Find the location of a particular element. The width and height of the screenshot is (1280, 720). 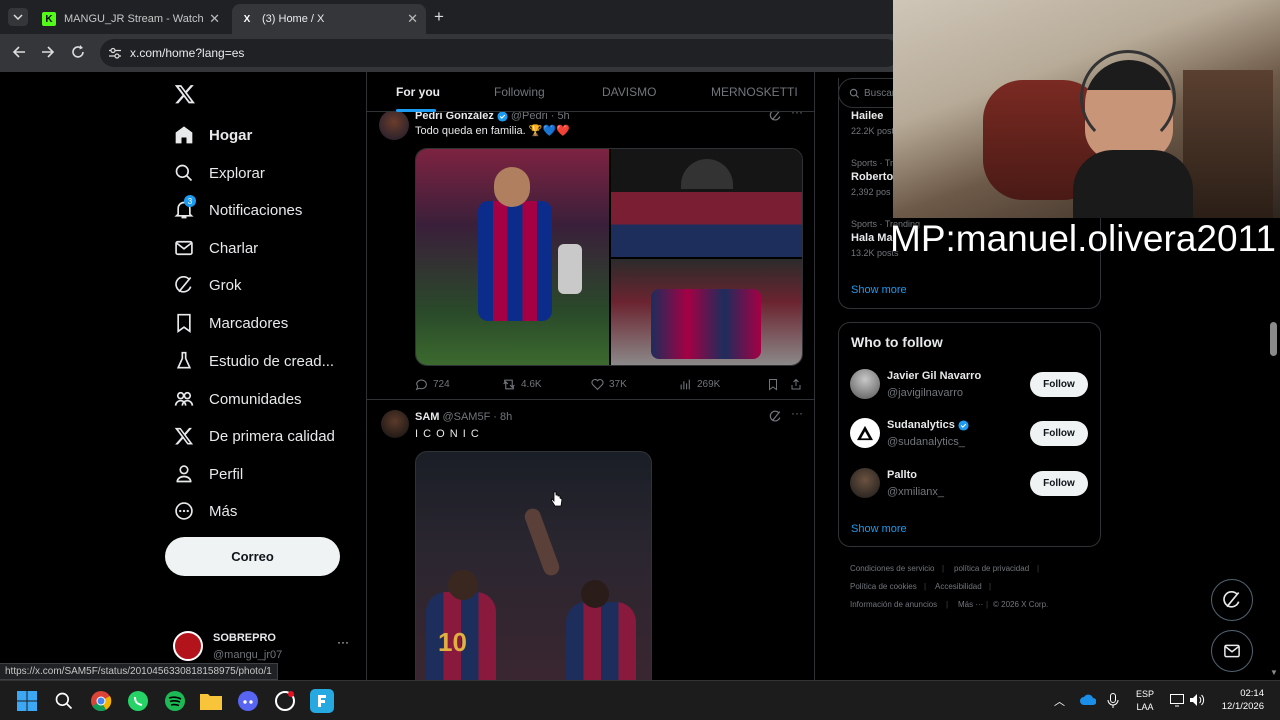

footer-link: Más ··· is located at coordinates (970, 604).